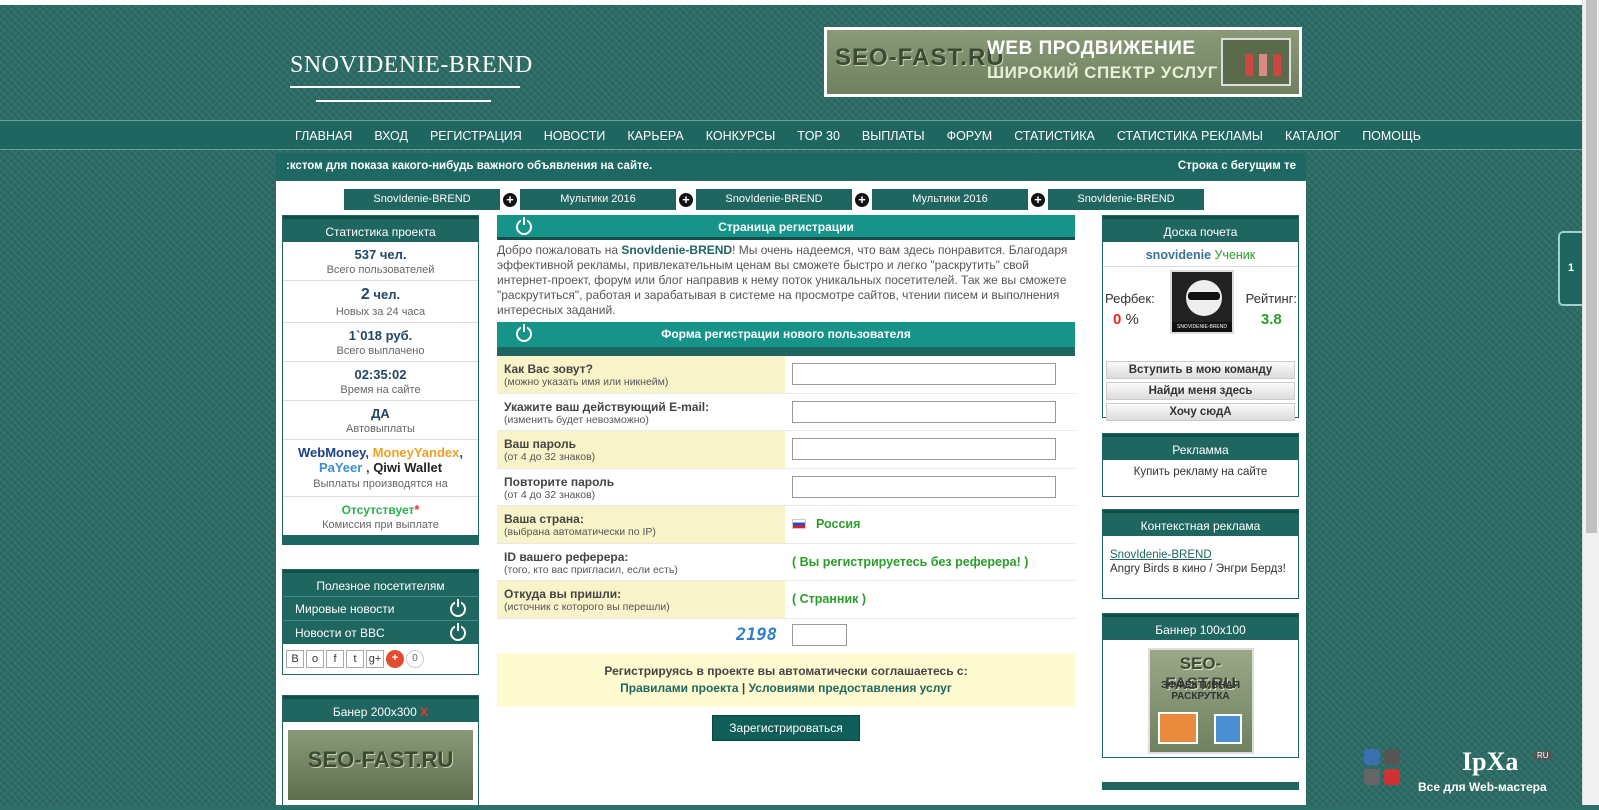 The image size is (1599, 810). What do you see at coordinates (756, 634) in the screenshot?
I see `captcha-image: 2198` at bounding box center [756, 634].